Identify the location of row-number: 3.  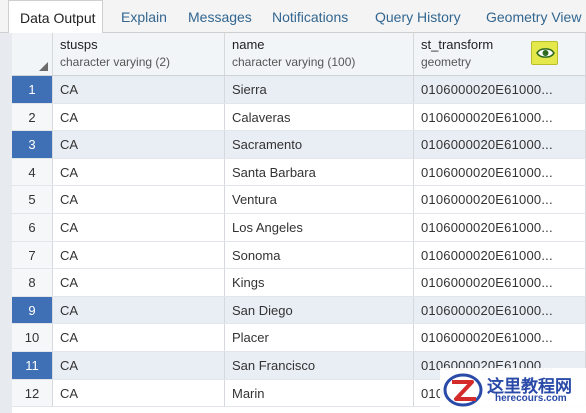
(32, 144).